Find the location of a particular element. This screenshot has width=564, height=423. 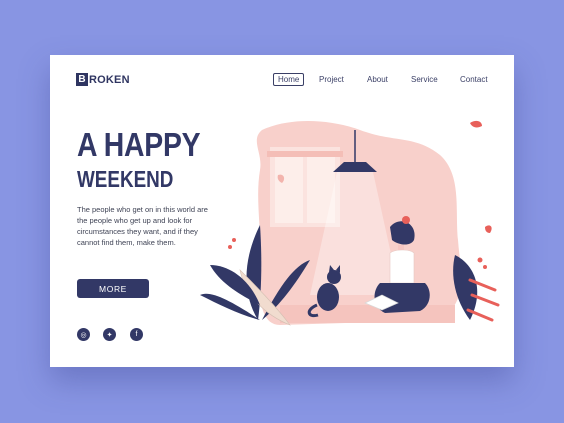

nav-item-home: Home is located at coordinates (289, 79).